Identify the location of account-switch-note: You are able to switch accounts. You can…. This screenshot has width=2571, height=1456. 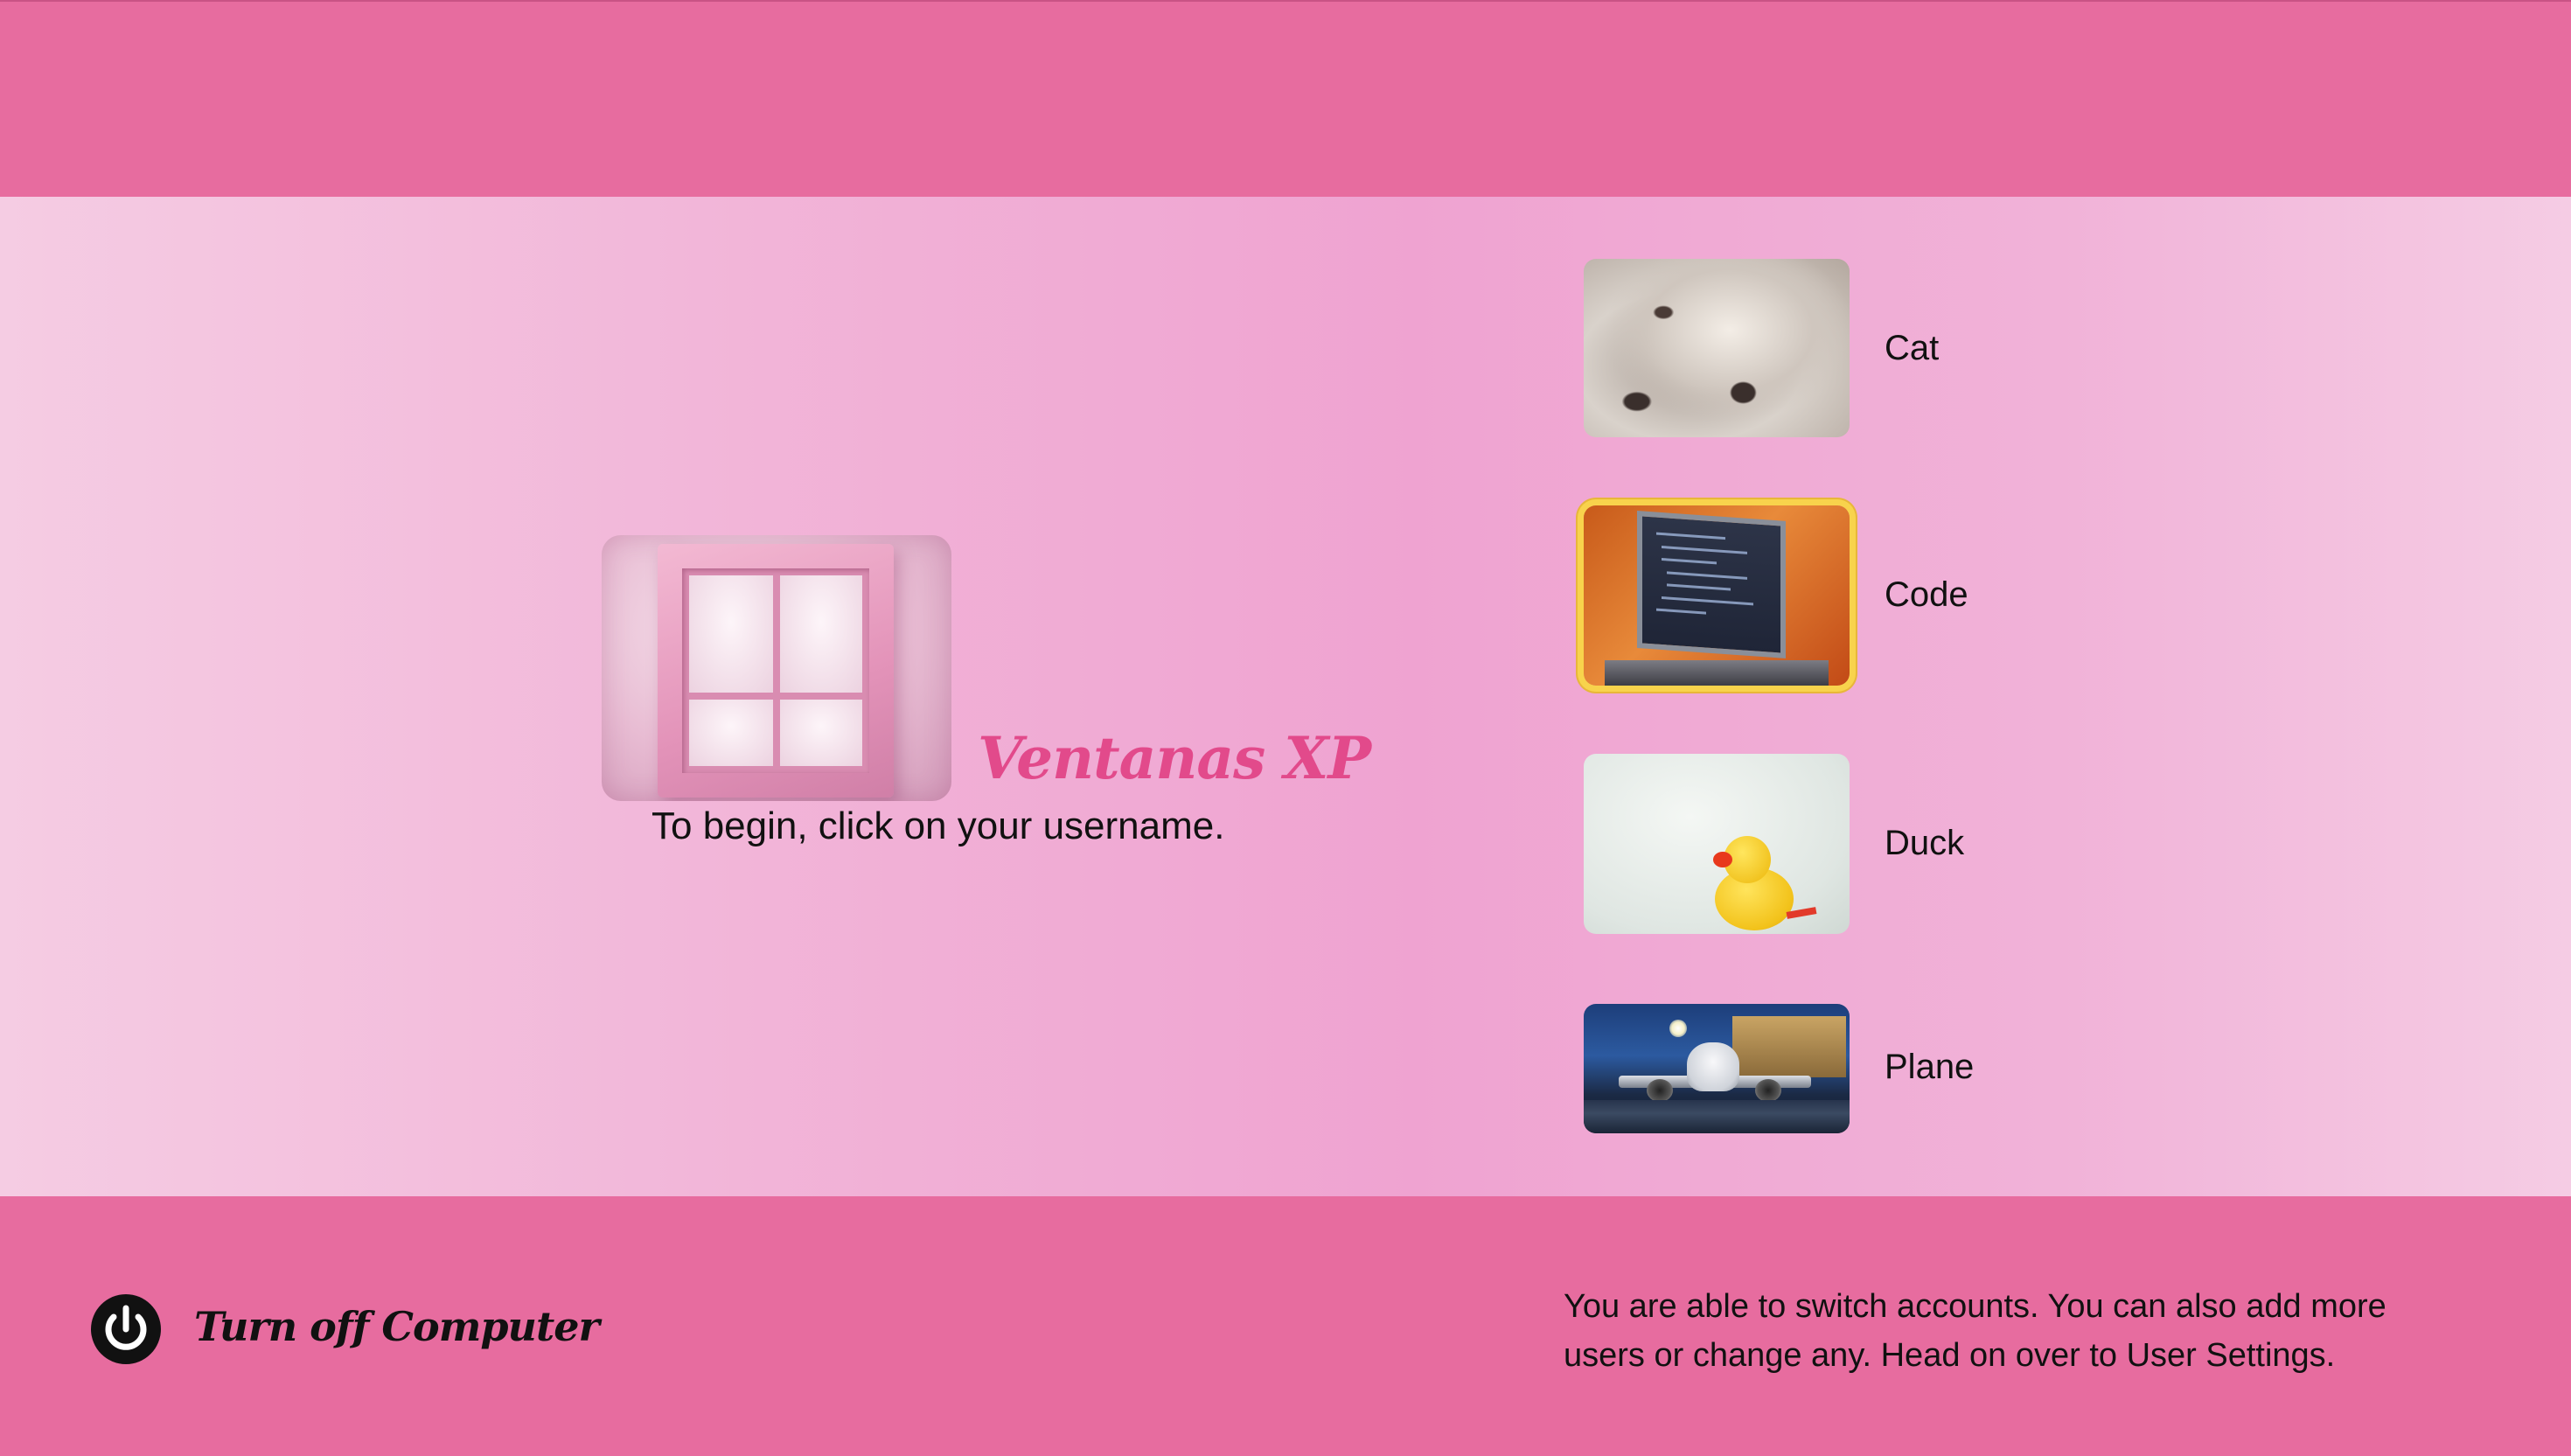
(1975, 1331).